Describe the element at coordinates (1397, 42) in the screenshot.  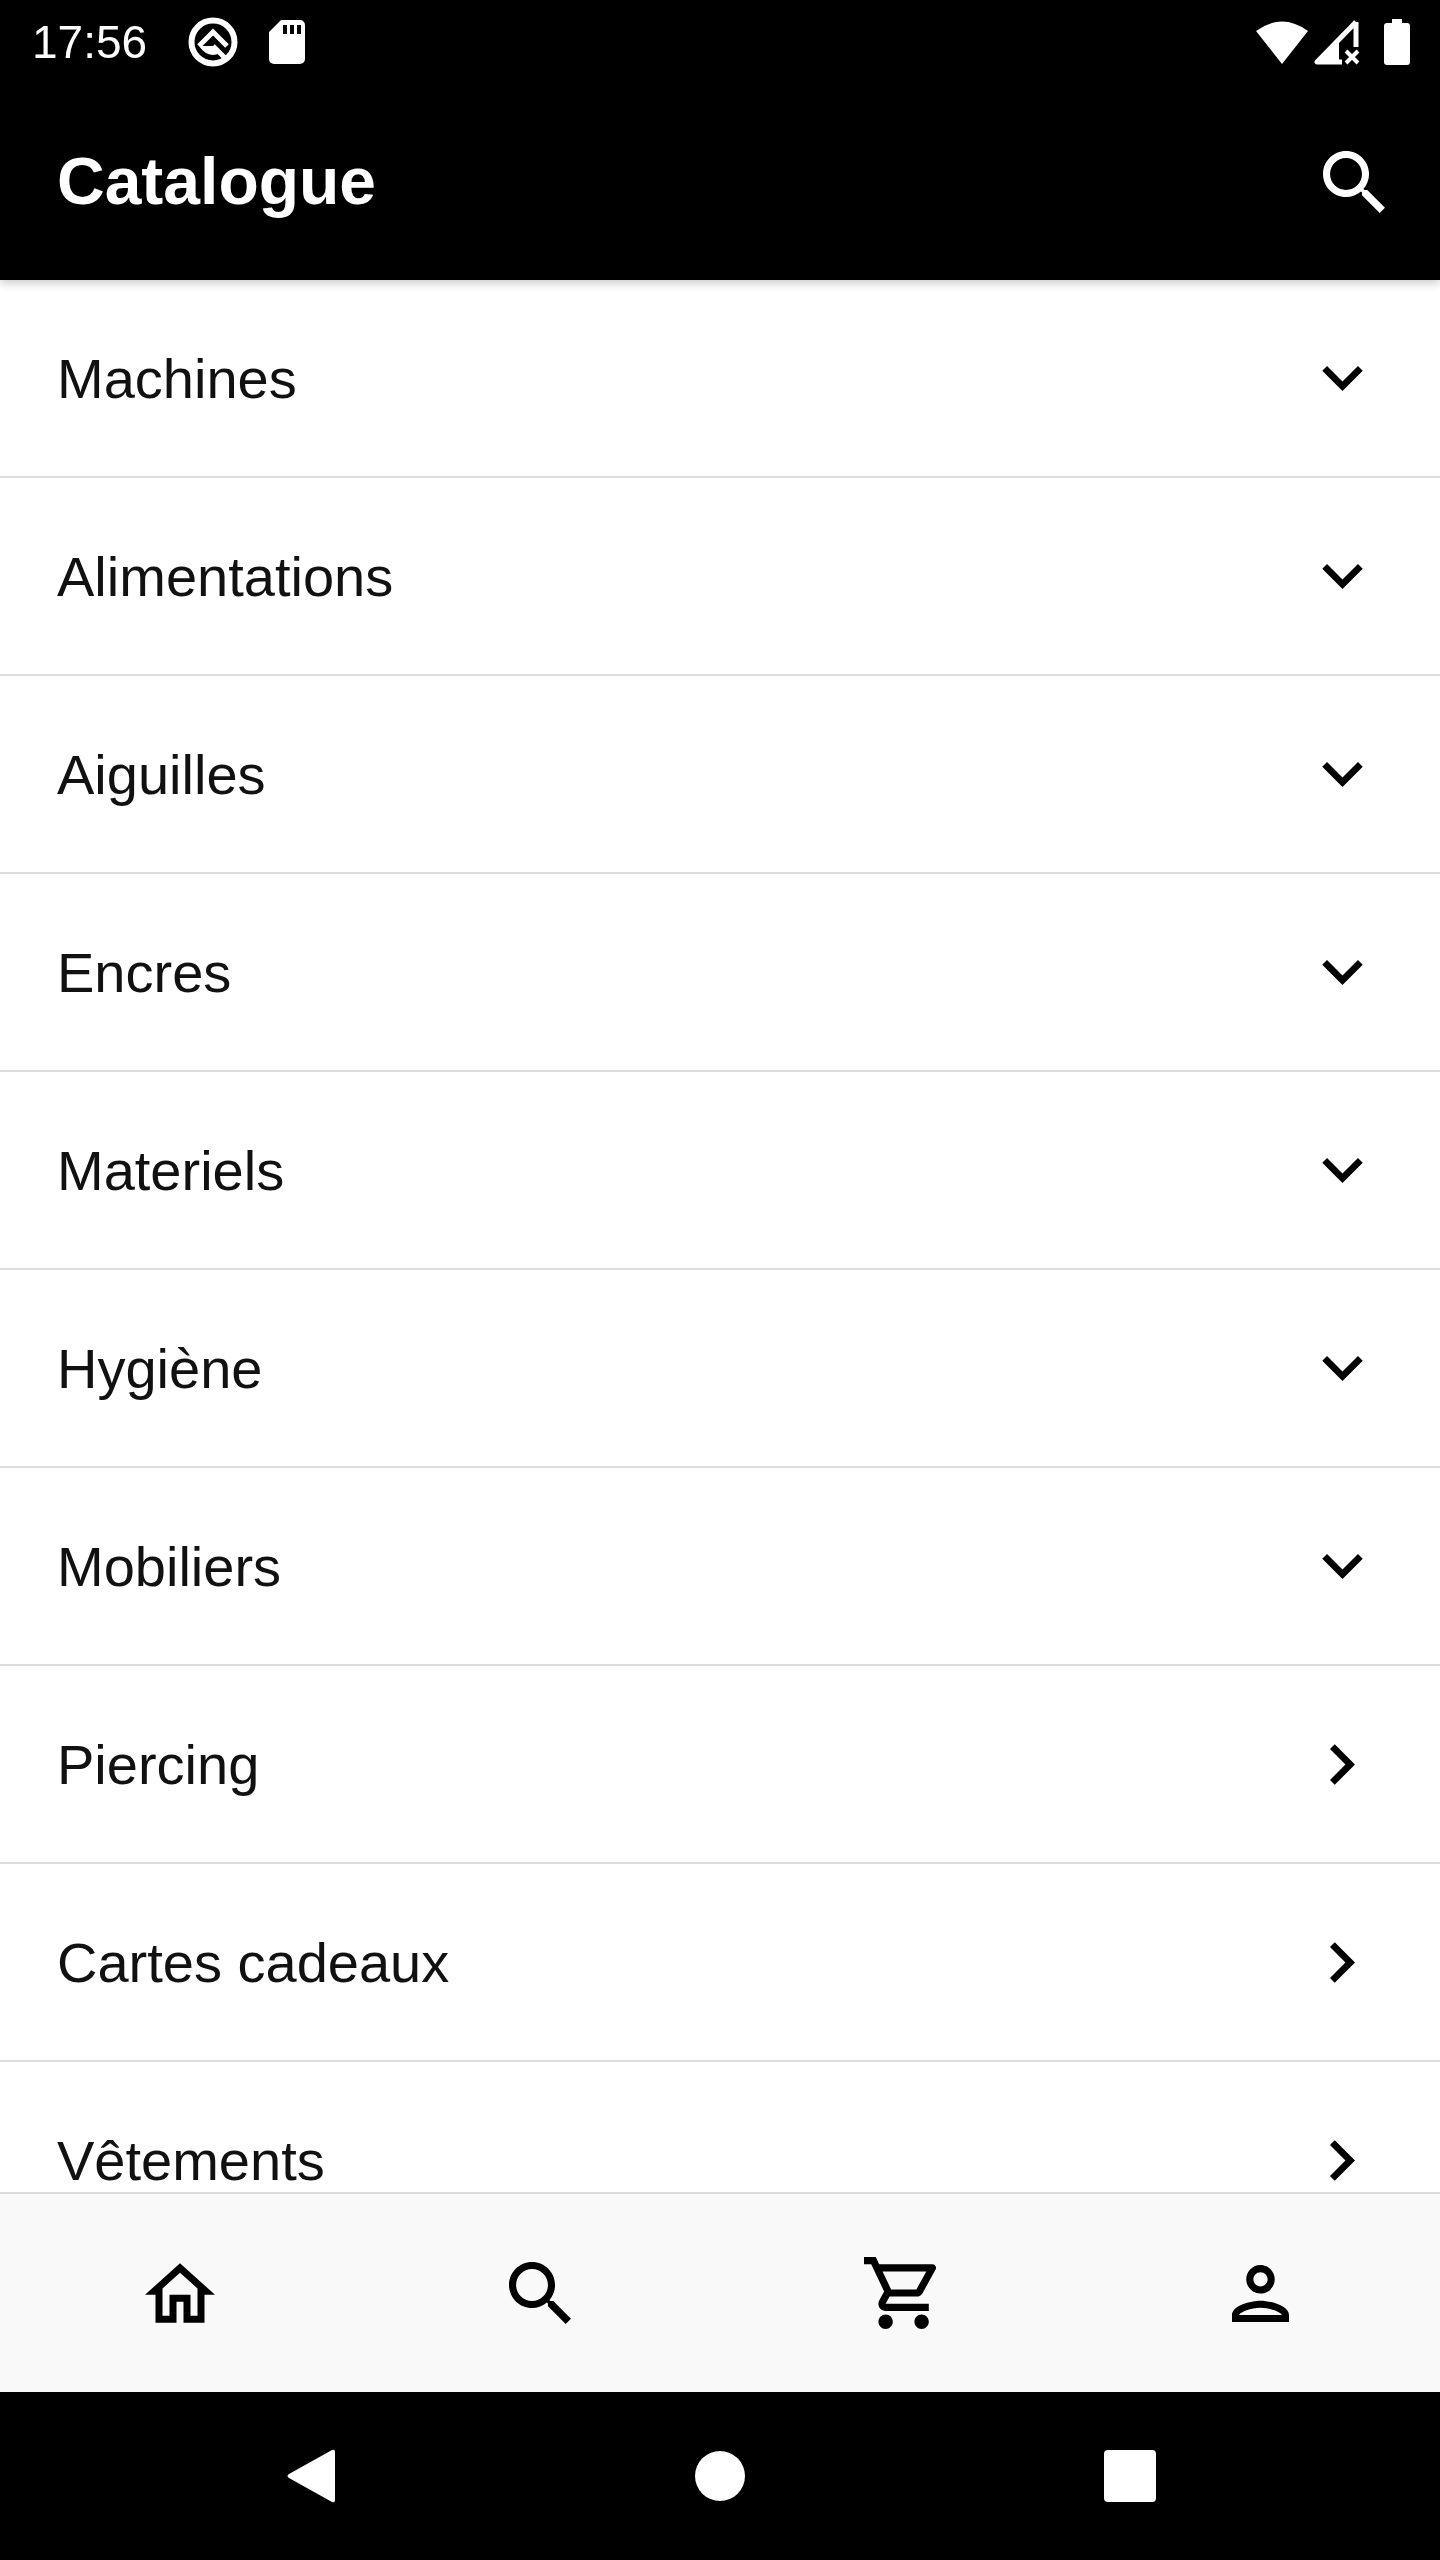
I see `battery-icon` at that location.